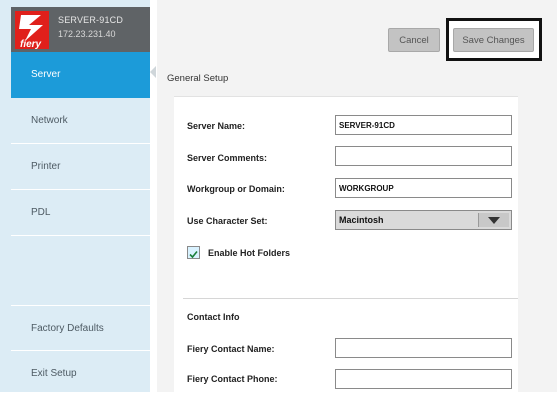  Describe the element at coordinates (361, 220) in the screenshot. I see `charset-selected-value: Macintosh` at that location.